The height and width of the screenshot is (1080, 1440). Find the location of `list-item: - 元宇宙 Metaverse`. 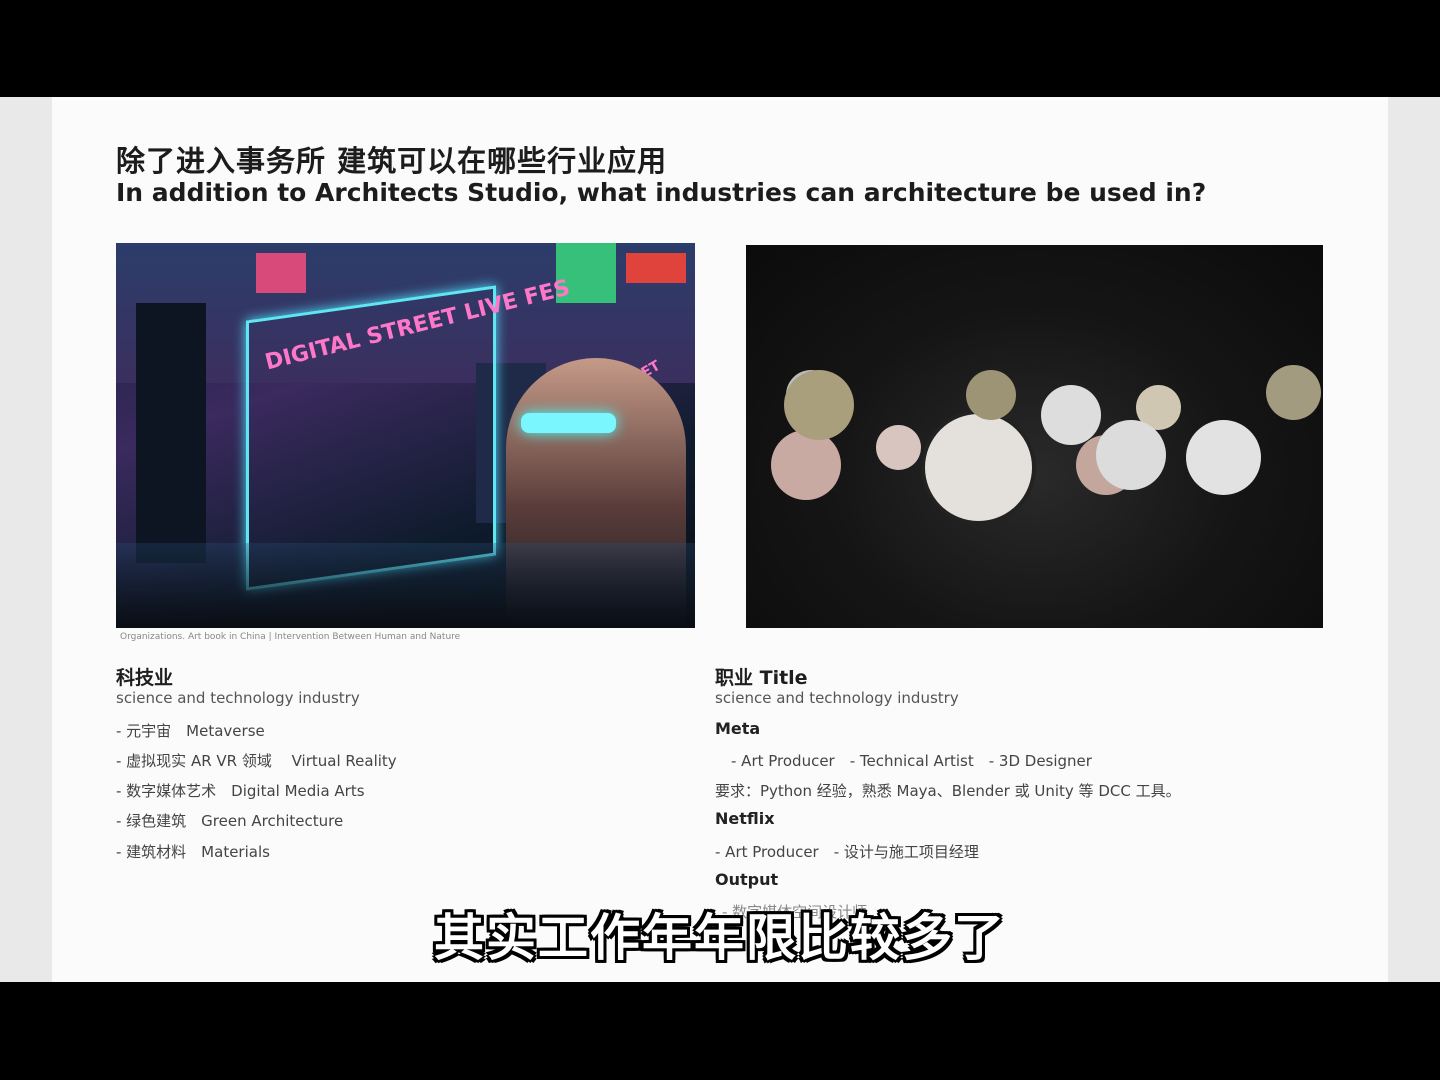

list-item: - 元宇宙 Metaverse is located at coordinates (190, 731).